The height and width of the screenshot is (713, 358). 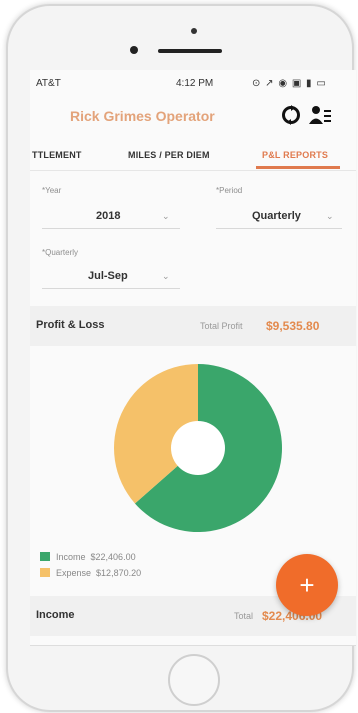 What do you see at coordinates (113, 557) in the screenshot?
I see `legend-income-value: $22,406.00` at bounding box center [113, 557].